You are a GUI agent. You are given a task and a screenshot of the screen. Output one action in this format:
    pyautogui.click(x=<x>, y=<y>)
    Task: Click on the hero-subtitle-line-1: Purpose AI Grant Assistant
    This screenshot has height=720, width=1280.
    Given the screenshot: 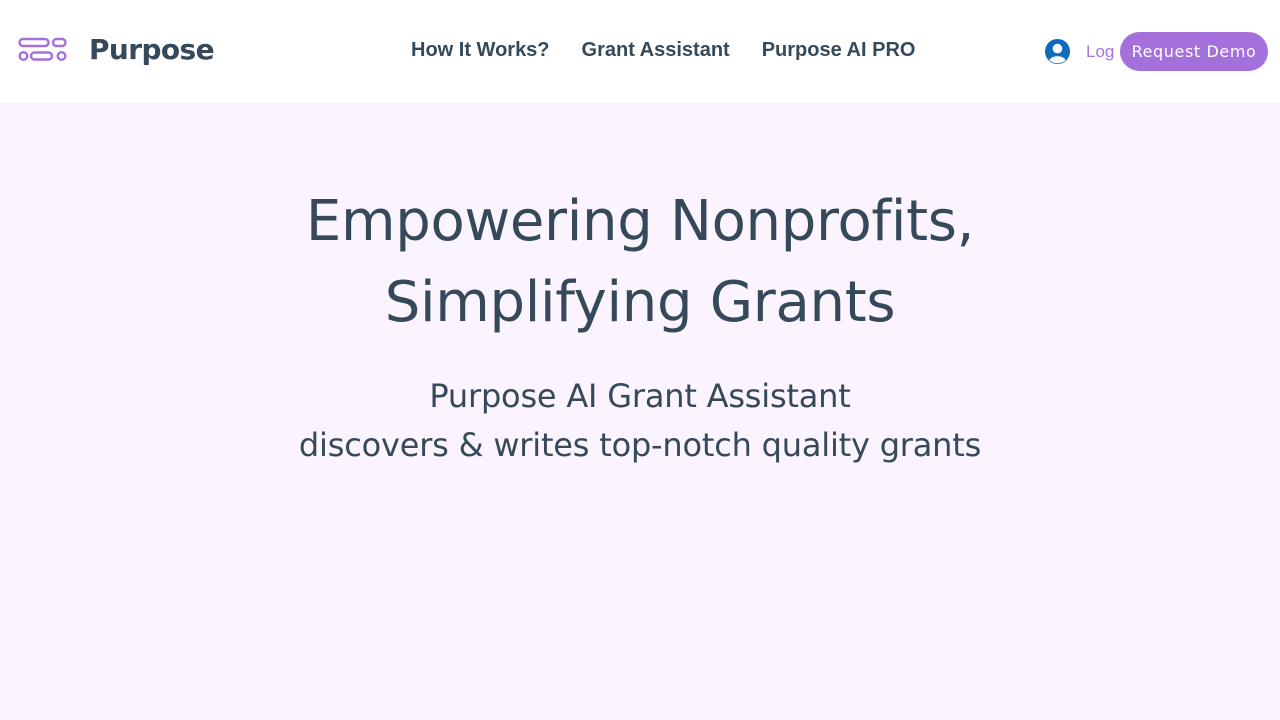 What is the action you would take?
    pyautogui.click(x=640, y=396)
    